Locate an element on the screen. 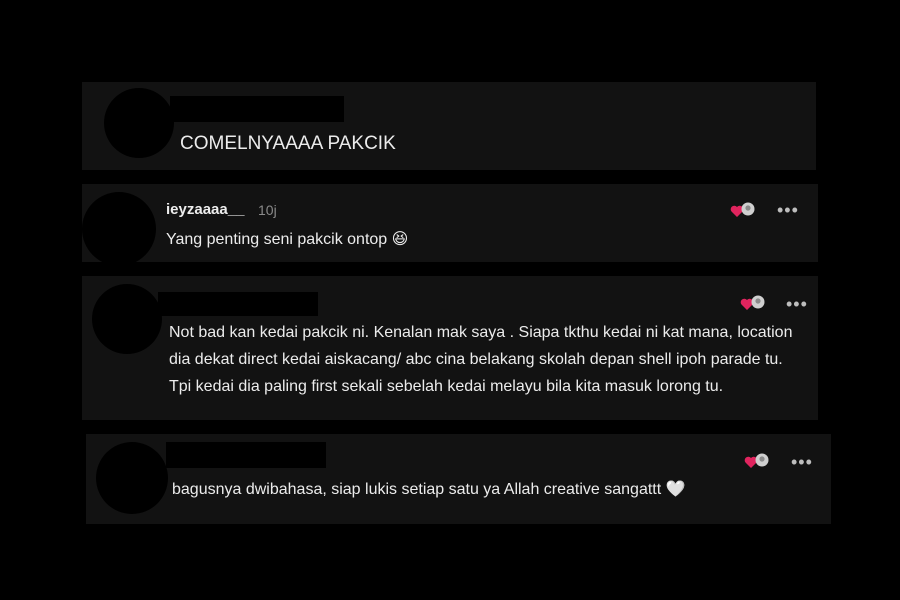 Image resolution: width=900 pixels, height=600 pixels. comment-timestamp: 10j is located at coordinates (267, 210).